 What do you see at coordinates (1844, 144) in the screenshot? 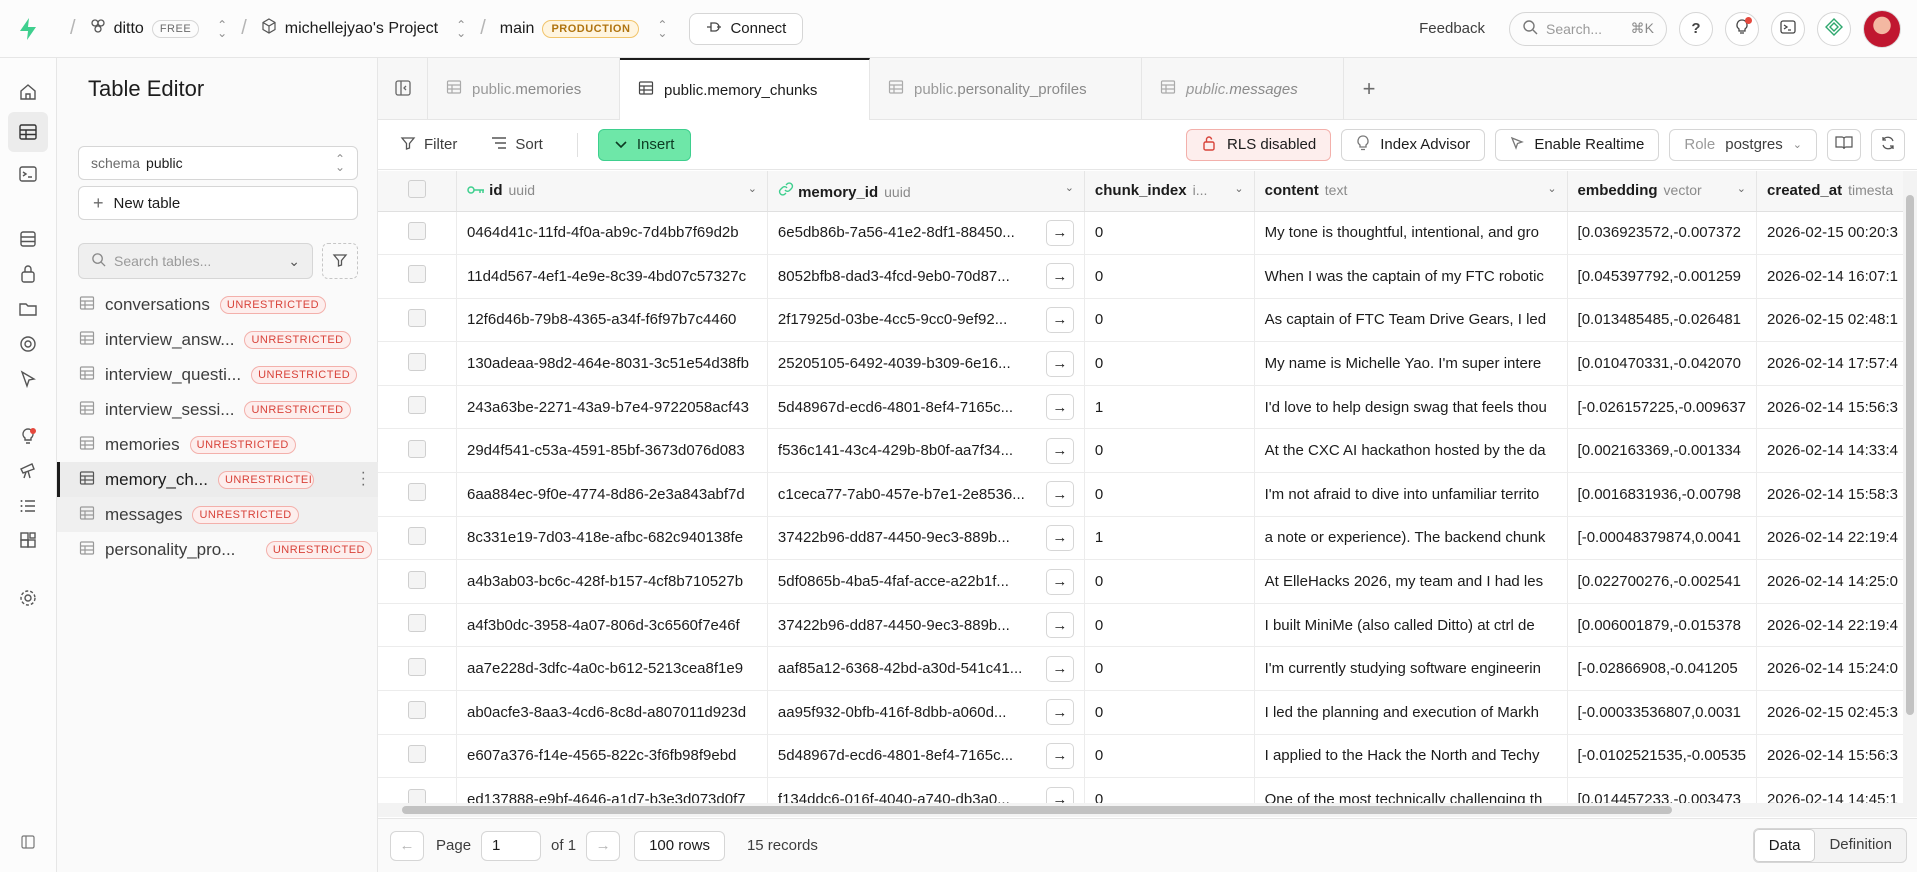
I see `definition-toggle-button` at bounding box center [1844, 144].